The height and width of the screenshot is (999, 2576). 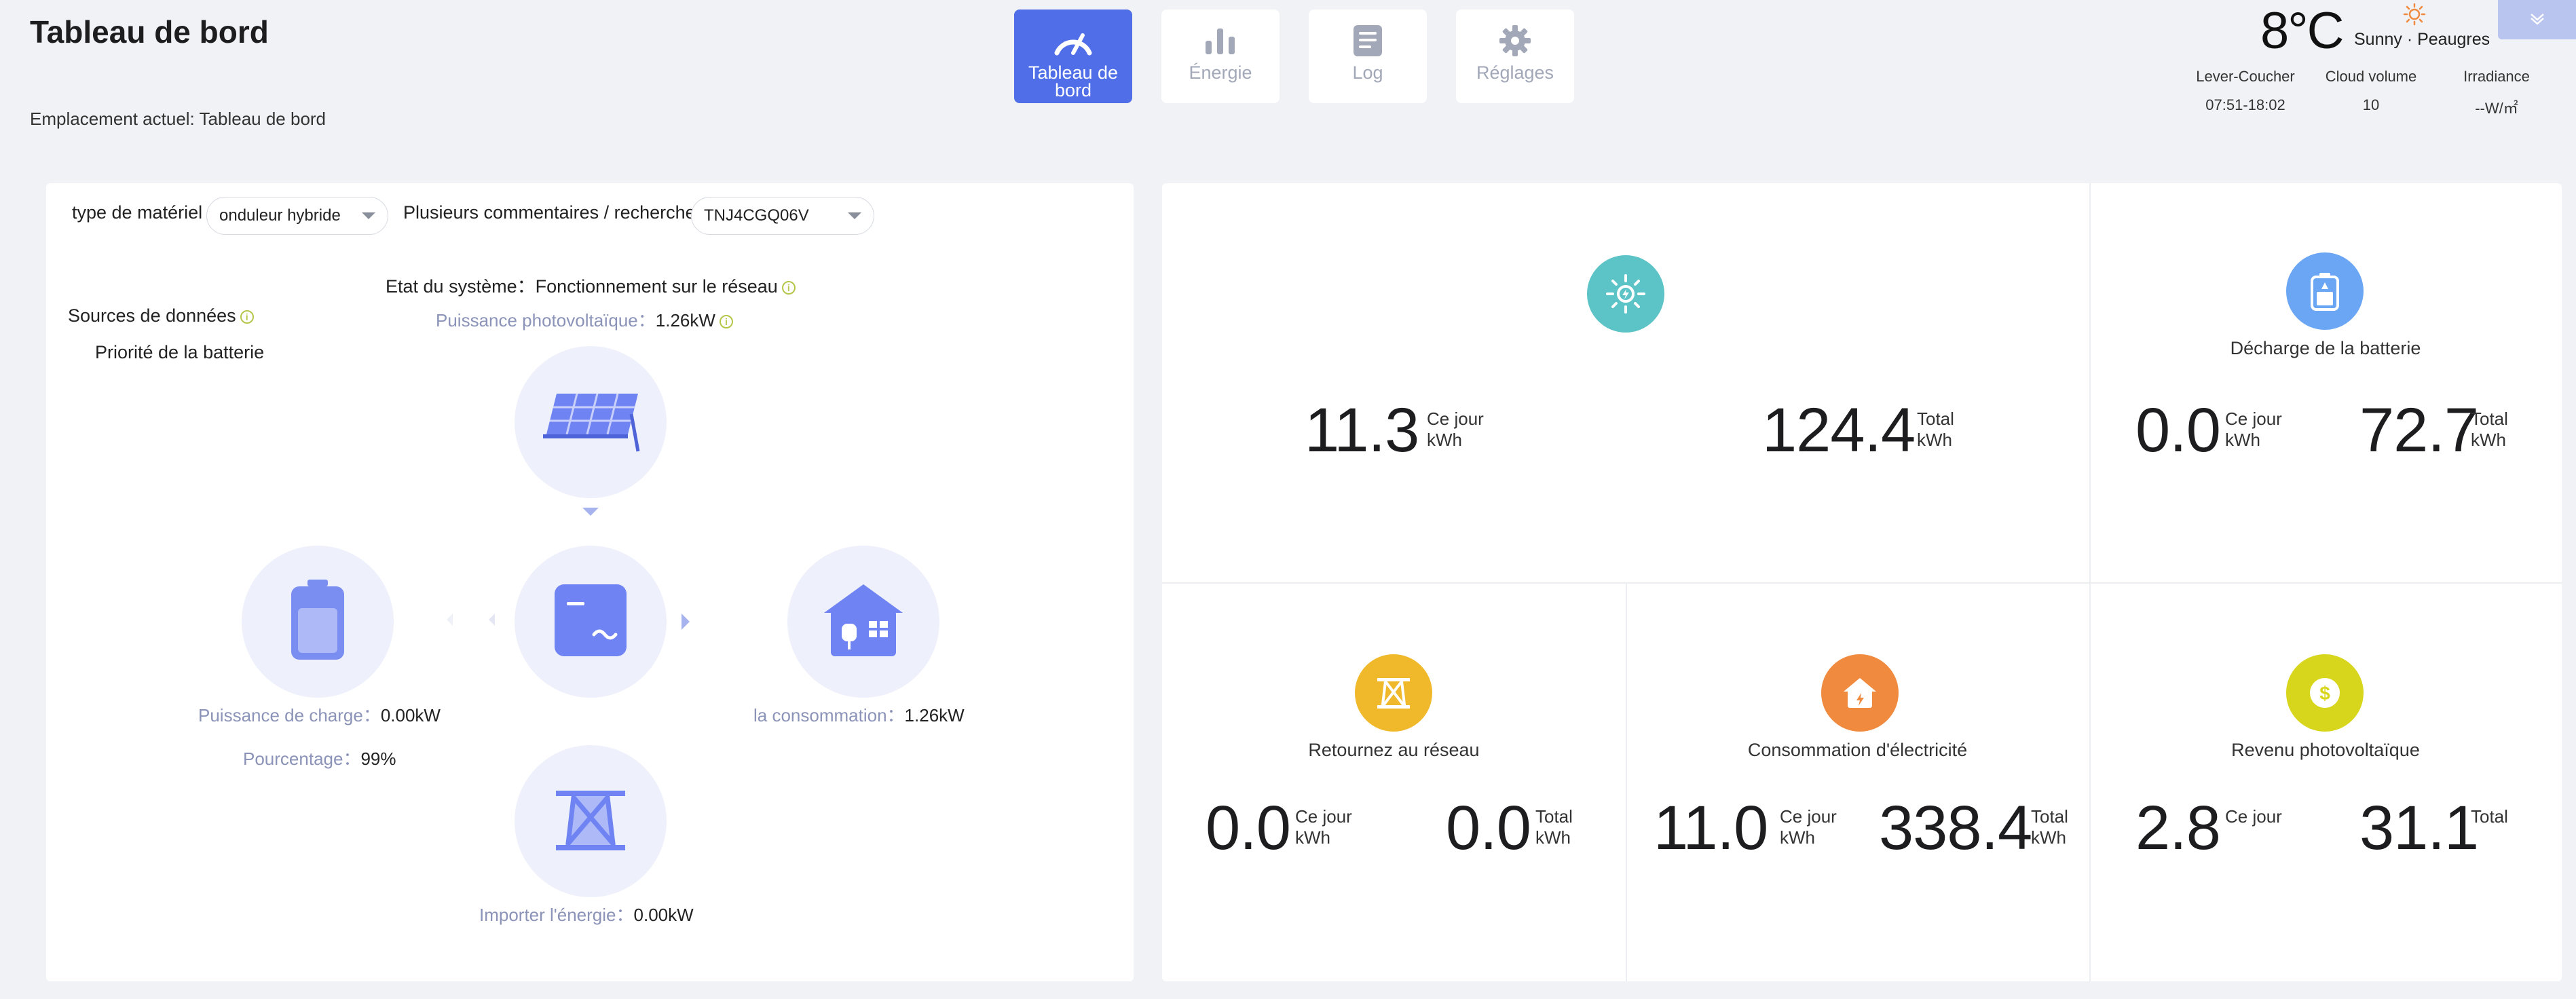 I want to click on pv-power-value: 1.26kW, so click(x=685, y=320).